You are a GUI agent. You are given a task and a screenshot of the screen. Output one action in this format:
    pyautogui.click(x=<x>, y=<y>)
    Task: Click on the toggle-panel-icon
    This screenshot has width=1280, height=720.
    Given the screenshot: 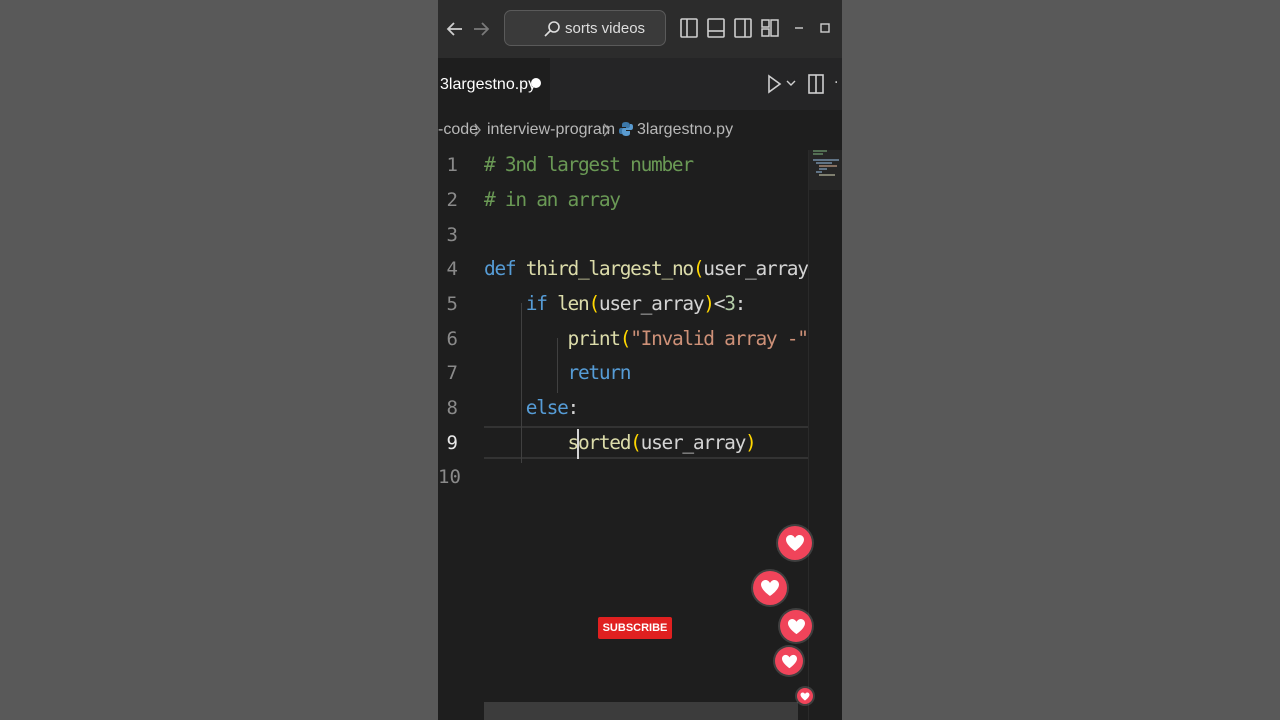 What is the action you would take?
    pyautogui.click(x=716, y=28)
    